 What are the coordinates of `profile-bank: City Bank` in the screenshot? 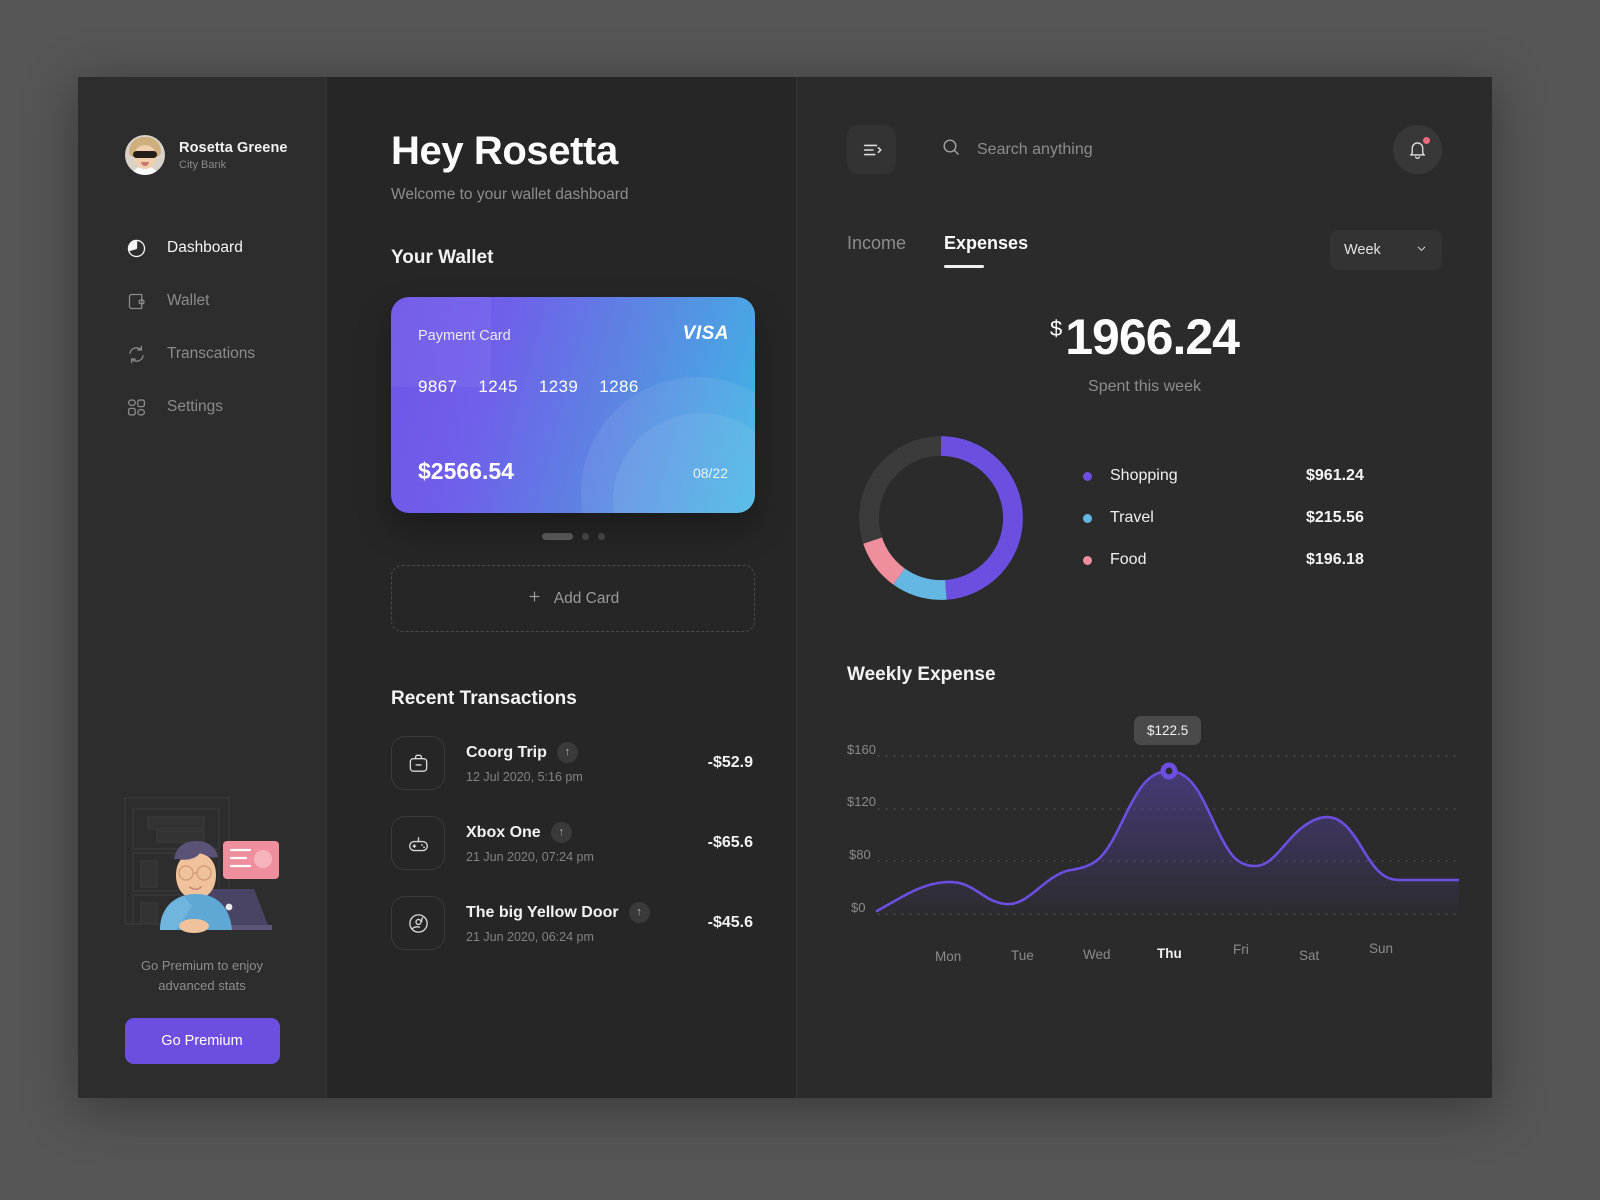 It's located at (203, 164).